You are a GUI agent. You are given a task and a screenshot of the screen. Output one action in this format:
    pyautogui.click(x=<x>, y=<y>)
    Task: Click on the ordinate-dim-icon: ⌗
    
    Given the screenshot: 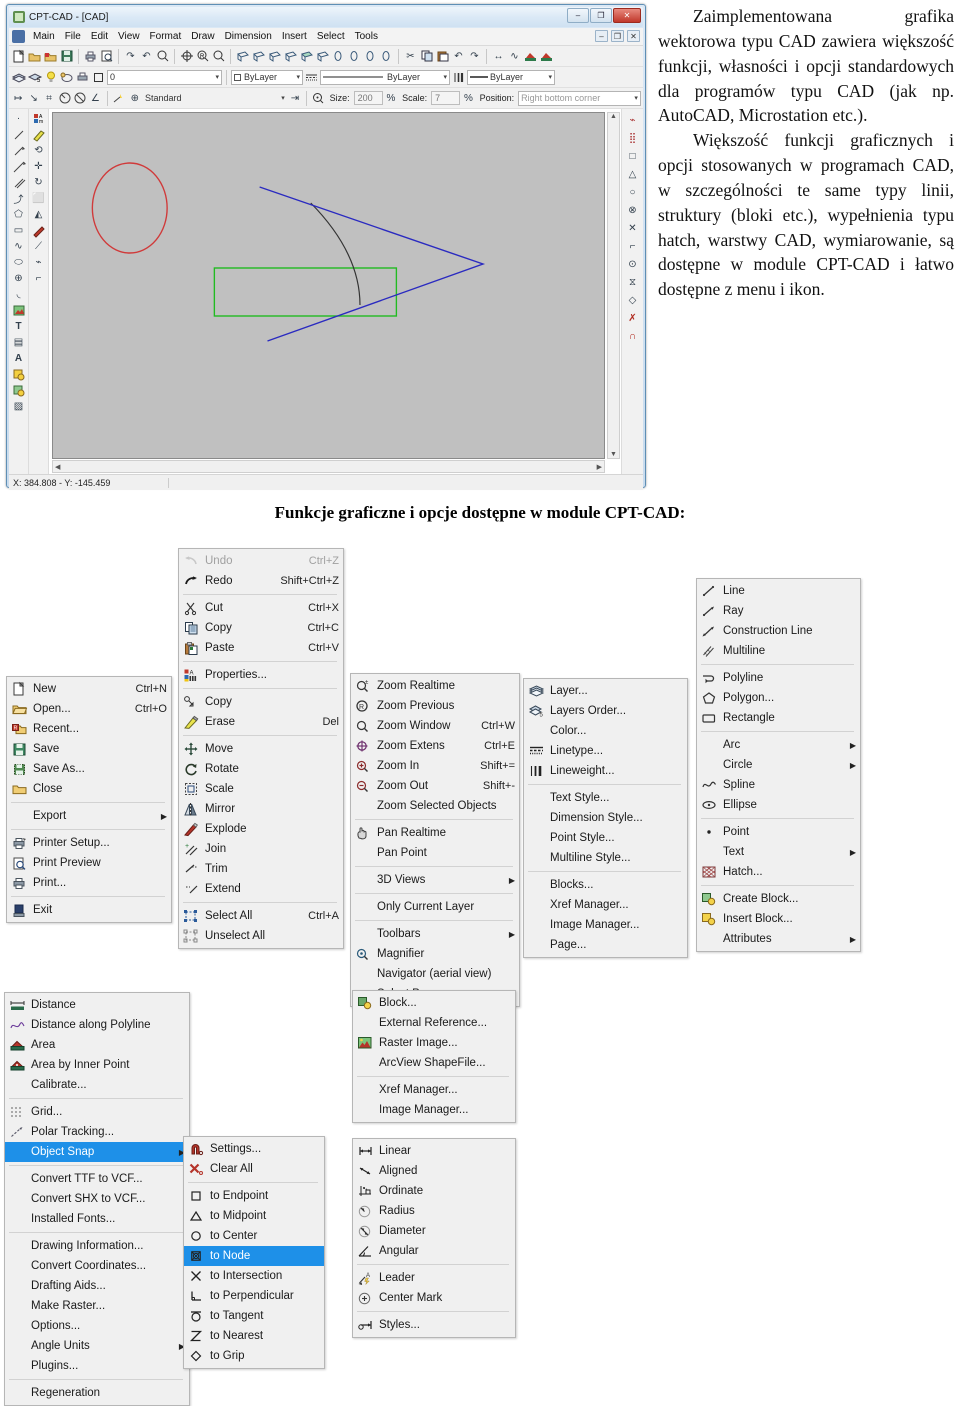 What is the action you would take?
    pyautogui.click(x=49, y=98)
    